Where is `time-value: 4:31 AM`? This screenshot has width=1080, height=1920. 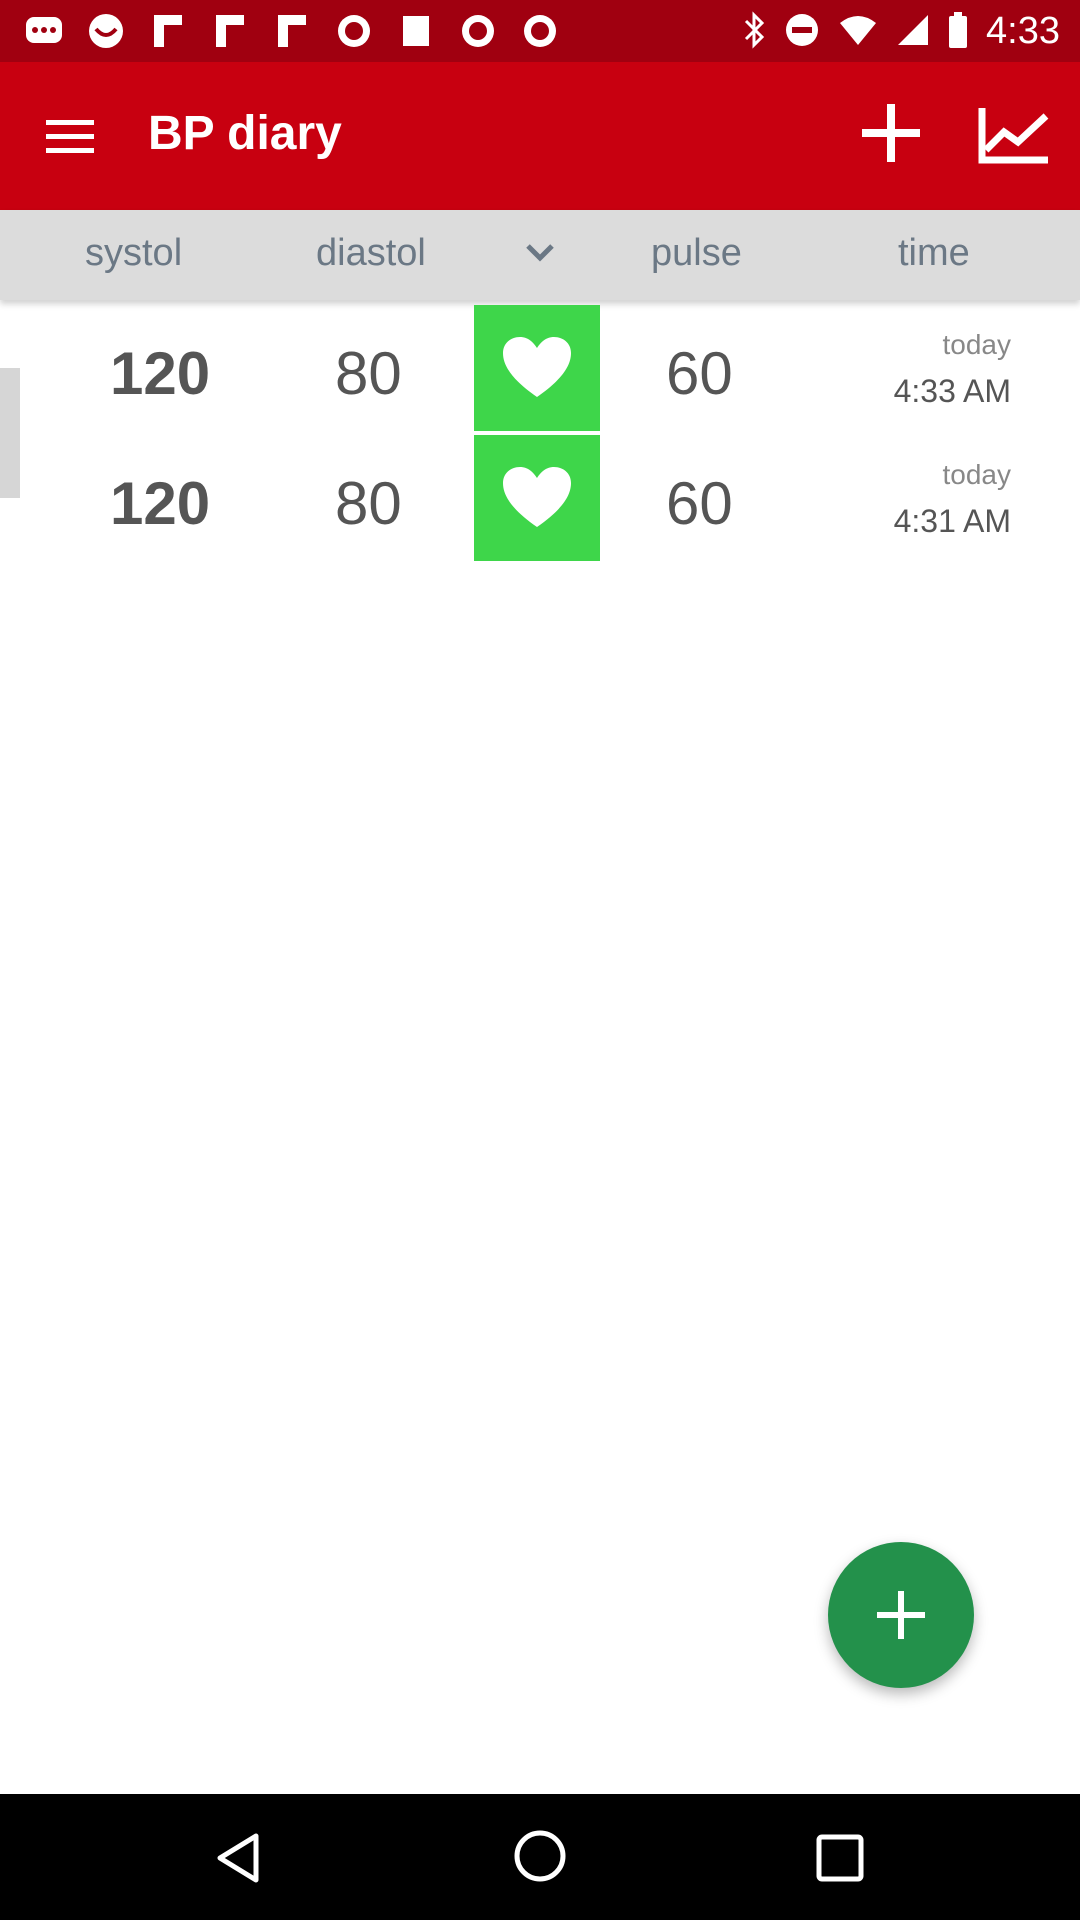 time-value: 4:31 AM is located at coordinates (952, 521).